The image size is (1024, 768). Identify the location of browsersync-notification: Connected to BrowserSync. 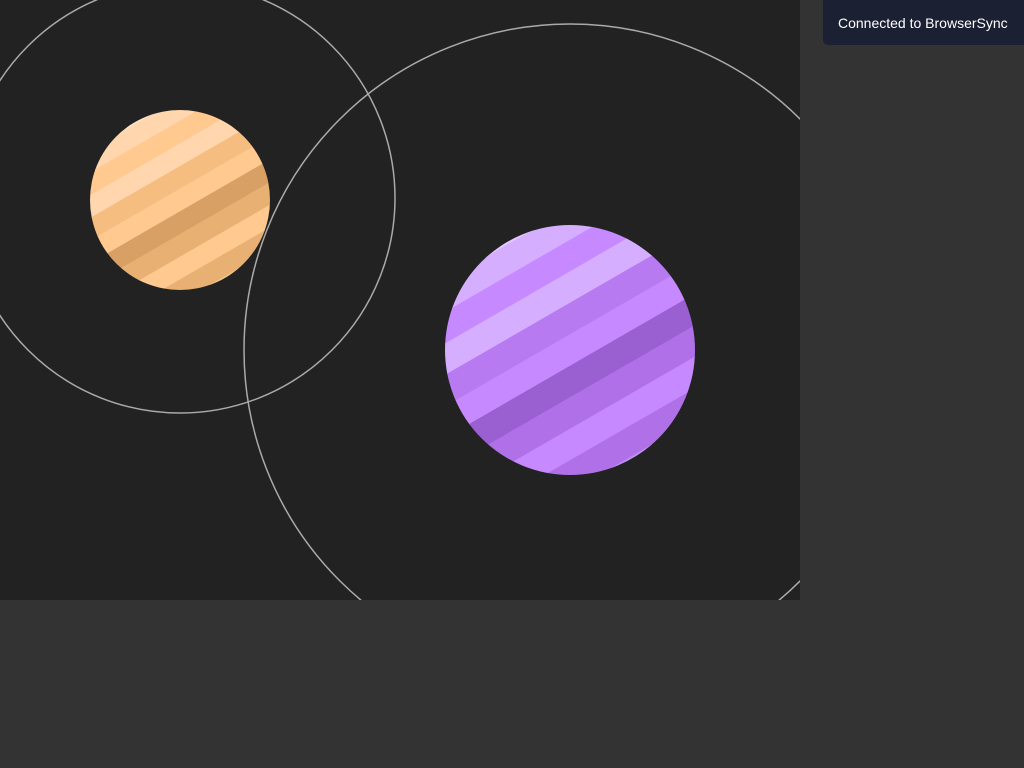
(923, 22).